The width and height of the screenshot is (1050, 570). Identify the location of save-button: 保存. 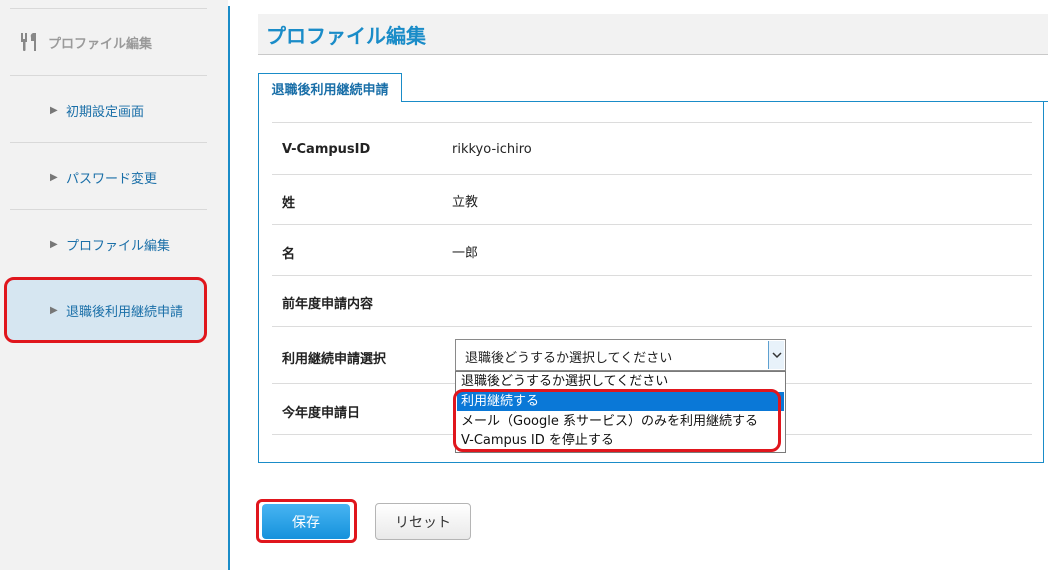
(306, 521).